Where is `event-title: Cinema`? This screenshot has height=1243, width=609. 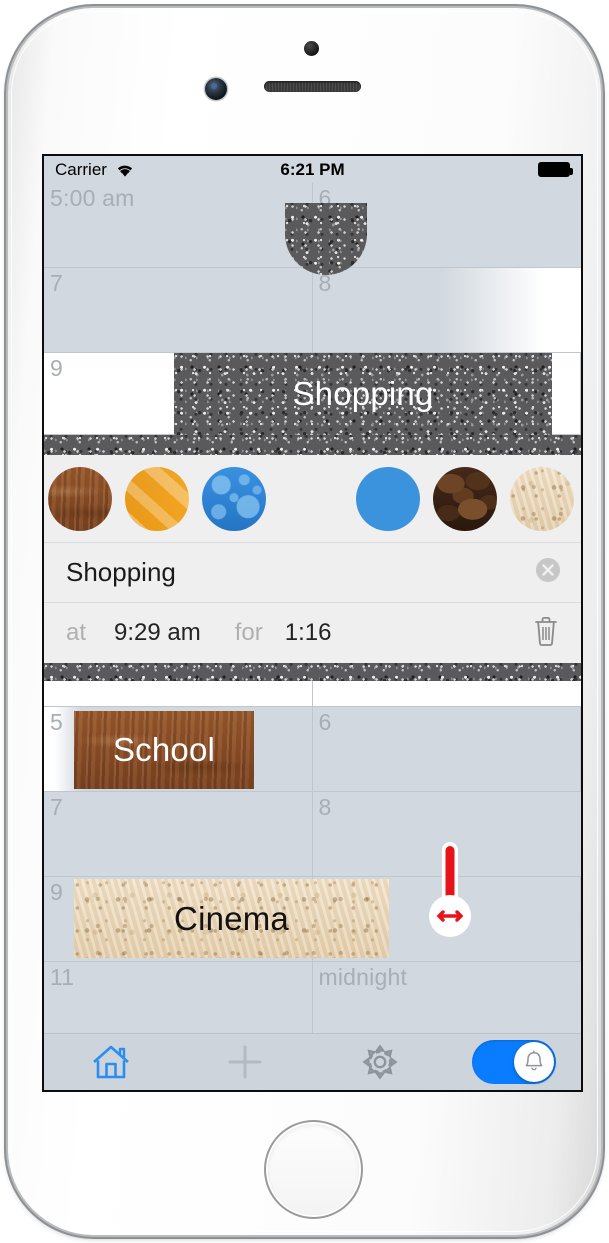 event-title: Cinema is located at coordinates (231, 918).